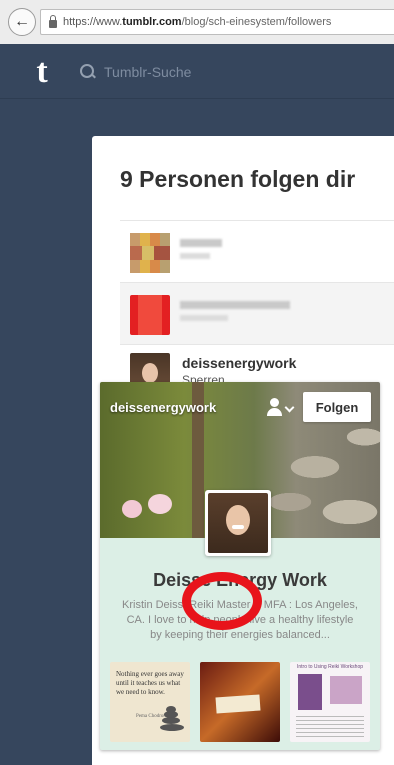 This screenshot has height=765, width=394. Describe the element at coordinates (330, 667) in the screenshot. I see `thumbnail-title: Intro to Using Reiki Workshop` at that location.